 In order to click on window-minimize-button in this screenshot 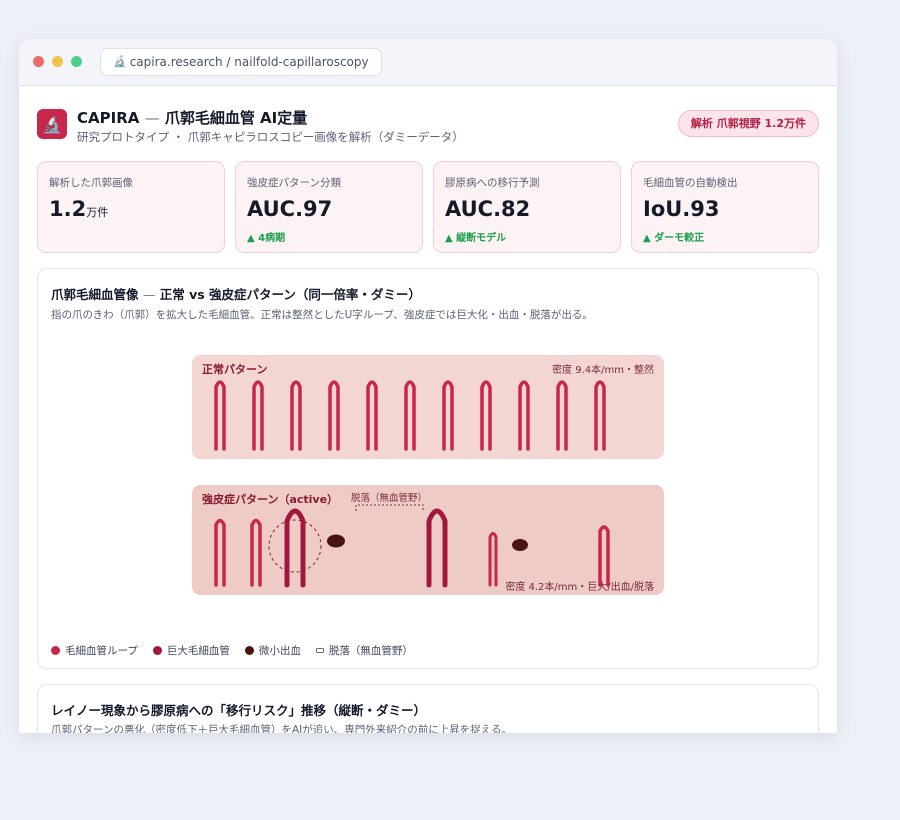, I will do `click(57, 61)`.